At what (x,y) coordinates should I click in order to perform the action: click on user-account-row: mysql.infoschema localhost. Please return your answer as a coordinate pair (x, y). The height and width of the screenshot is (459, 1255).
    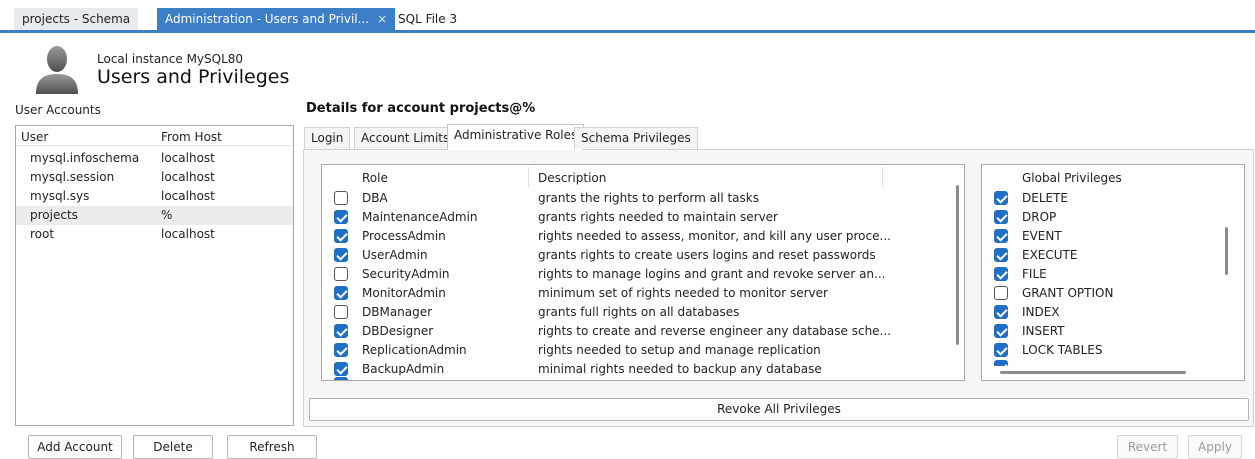
    Looking at the image, I should click on (154, 158).